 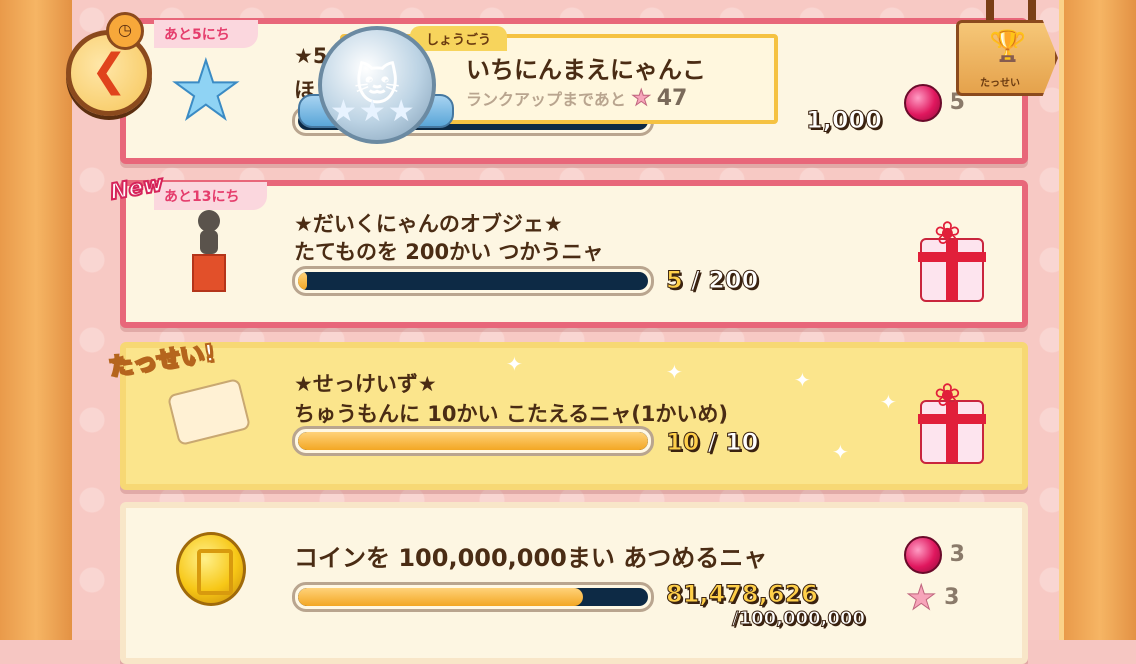 I want to click on right-frame, so click(x=1097, y=320).